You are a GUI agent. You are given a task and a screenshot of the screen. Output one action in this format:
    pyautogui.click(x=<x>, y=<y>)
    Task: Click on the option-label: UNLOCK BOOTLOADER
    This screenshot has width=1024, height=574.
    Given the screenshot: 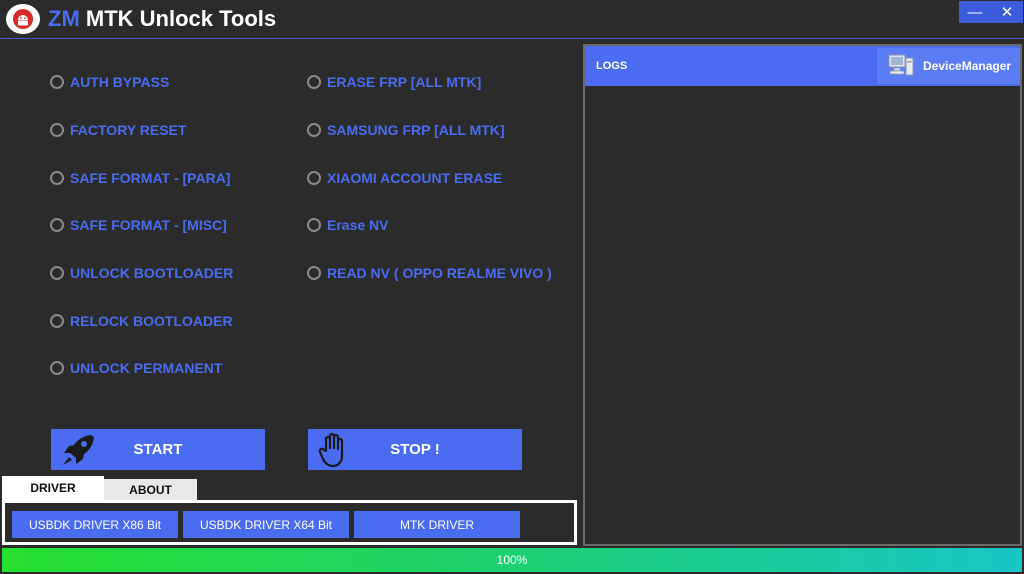 What is the action you would take?
    pyautogui.click(x=152, y=273)
    